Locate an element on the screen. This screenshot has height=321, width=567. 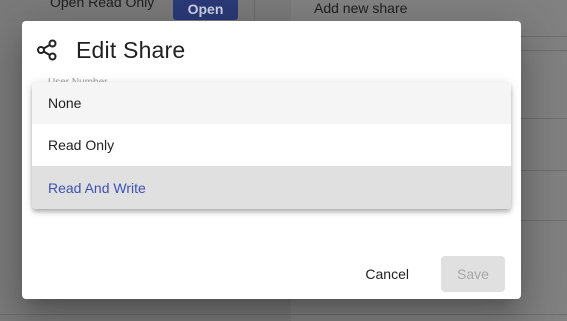
toolbar-divider is located at coordinates (254, 11).